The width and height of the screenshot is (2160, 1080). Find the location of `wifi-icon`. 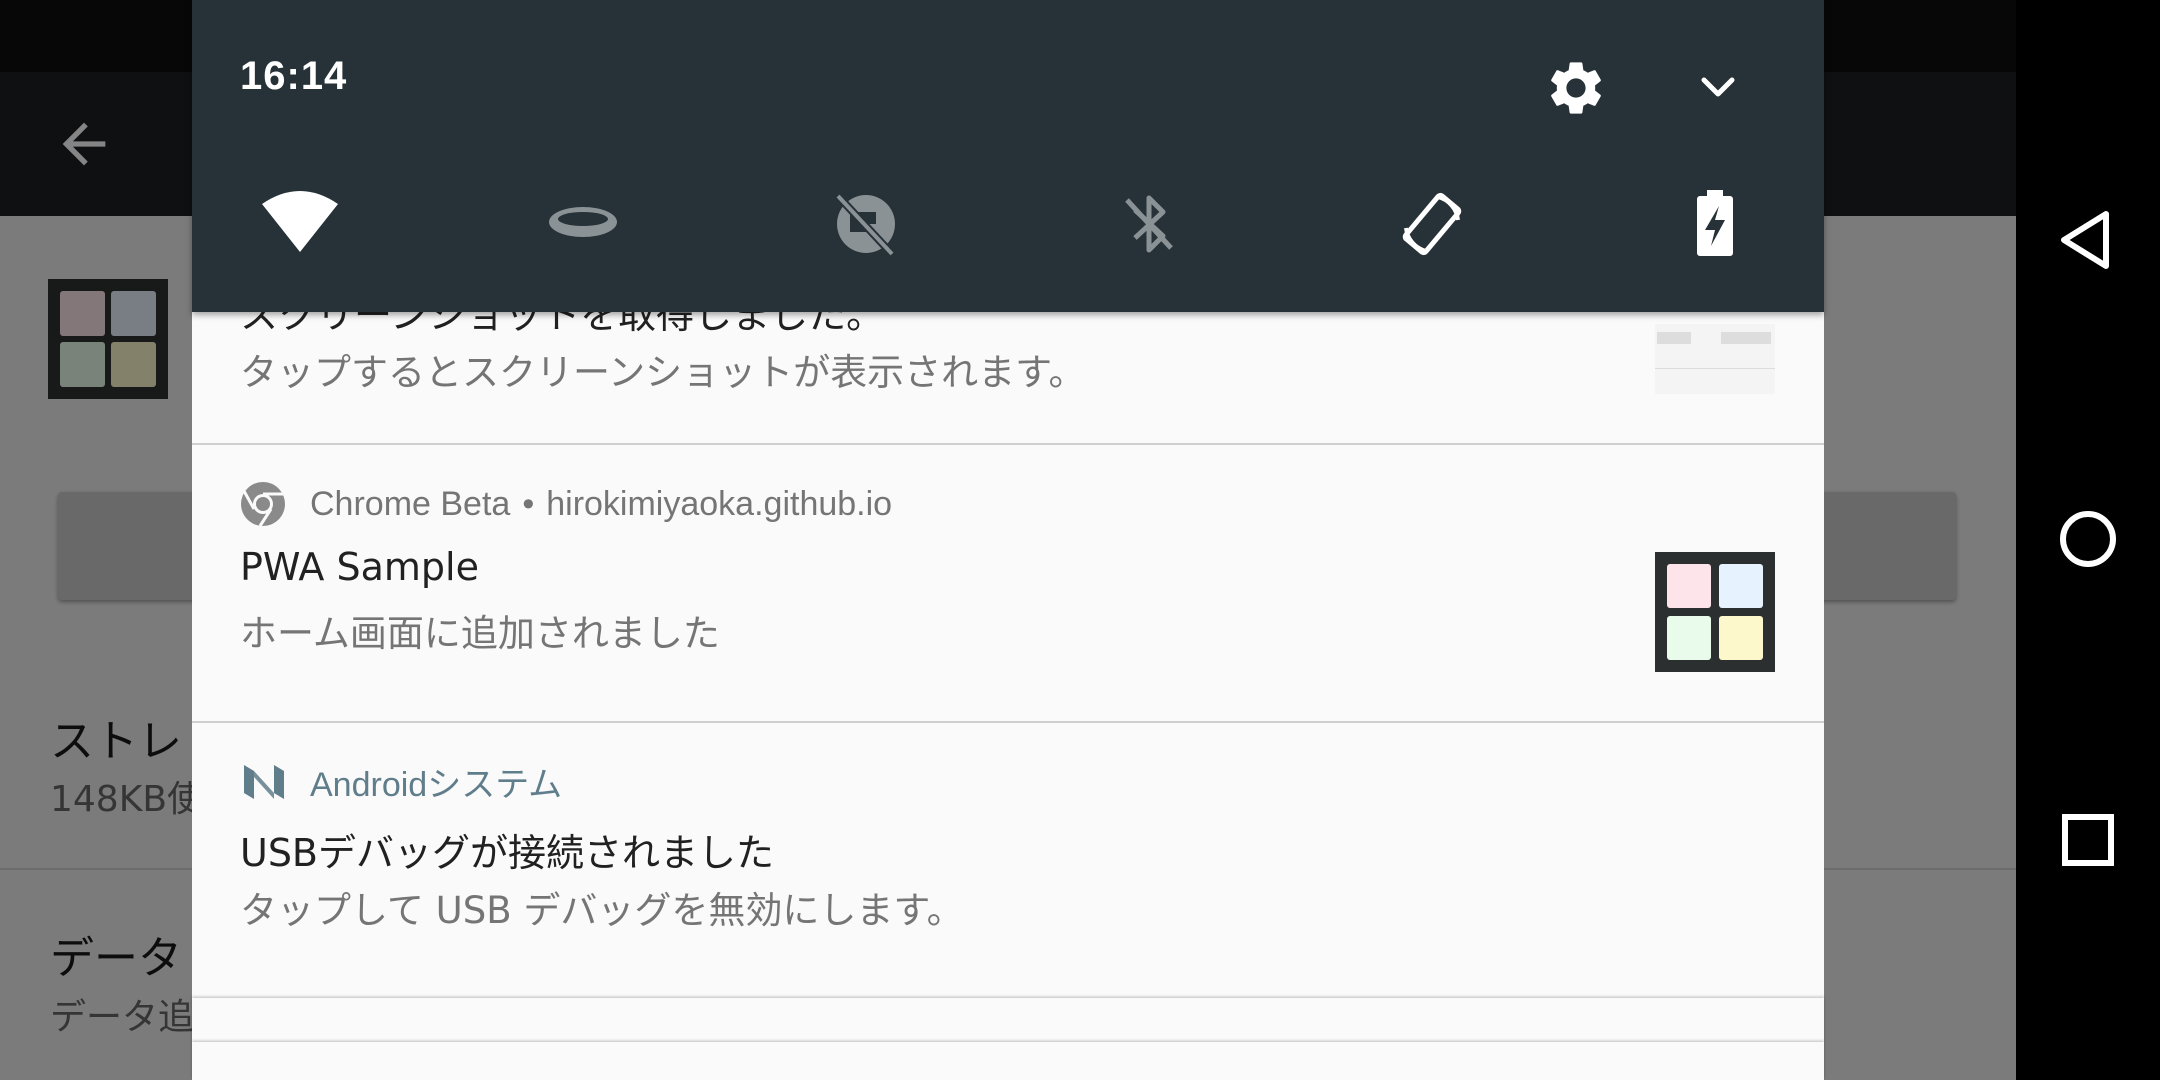

wifi-icon is located at coordinates (300, 224).